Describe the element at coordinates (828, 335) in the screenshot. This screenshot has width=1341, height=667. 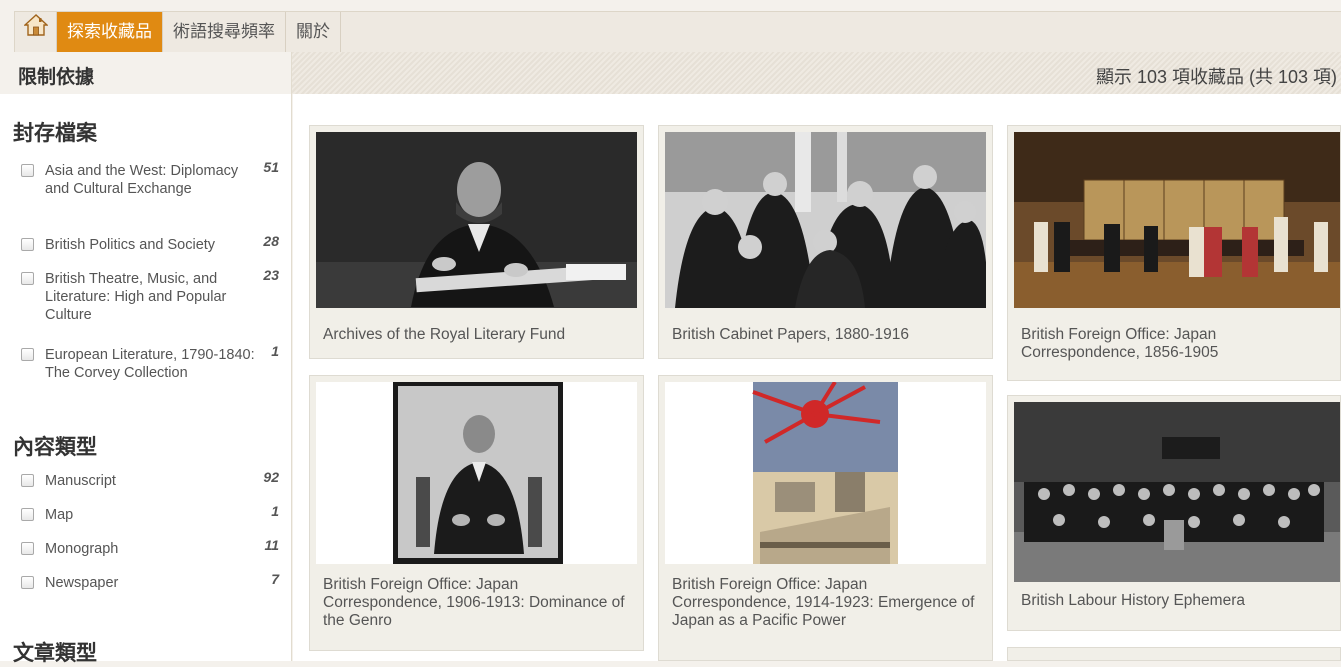
I see `collection-title: British Cabinet Papers, 1880-1916` at that location.